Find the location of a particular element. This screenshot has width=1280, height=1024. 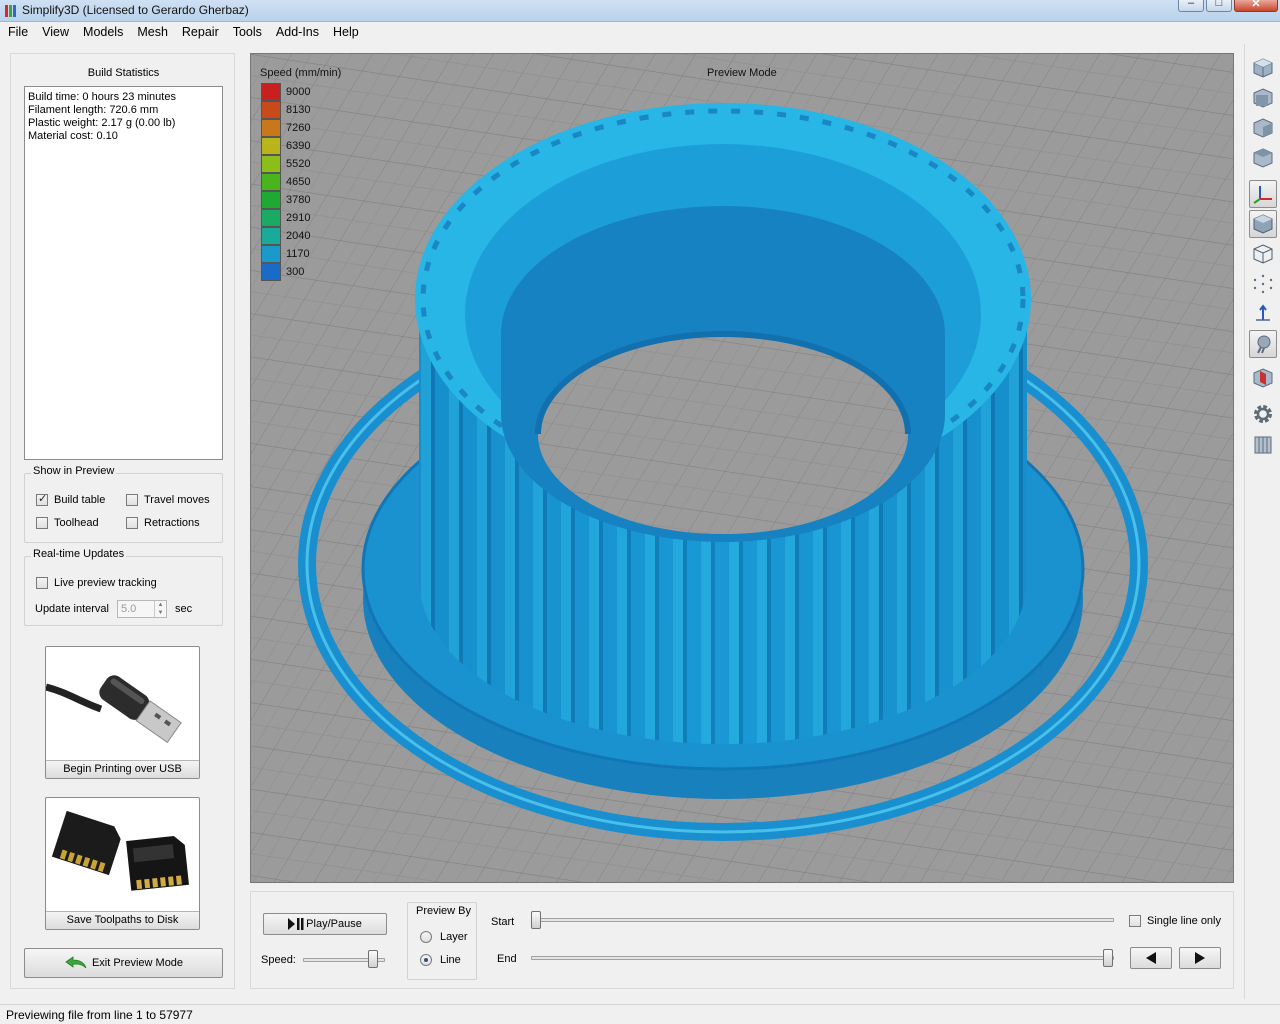

minimize-icon: – is located at coordinates (1191, 4).